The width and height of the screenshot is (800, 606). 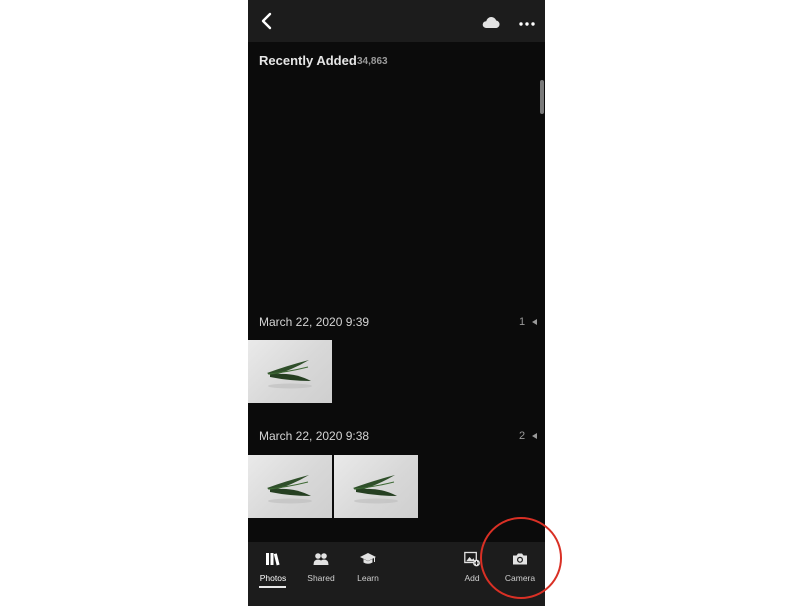 What do you see at coordinates (472, 578) in the screenshot?
I see `tab-add-label: Add` at bounding box center [472, 578].